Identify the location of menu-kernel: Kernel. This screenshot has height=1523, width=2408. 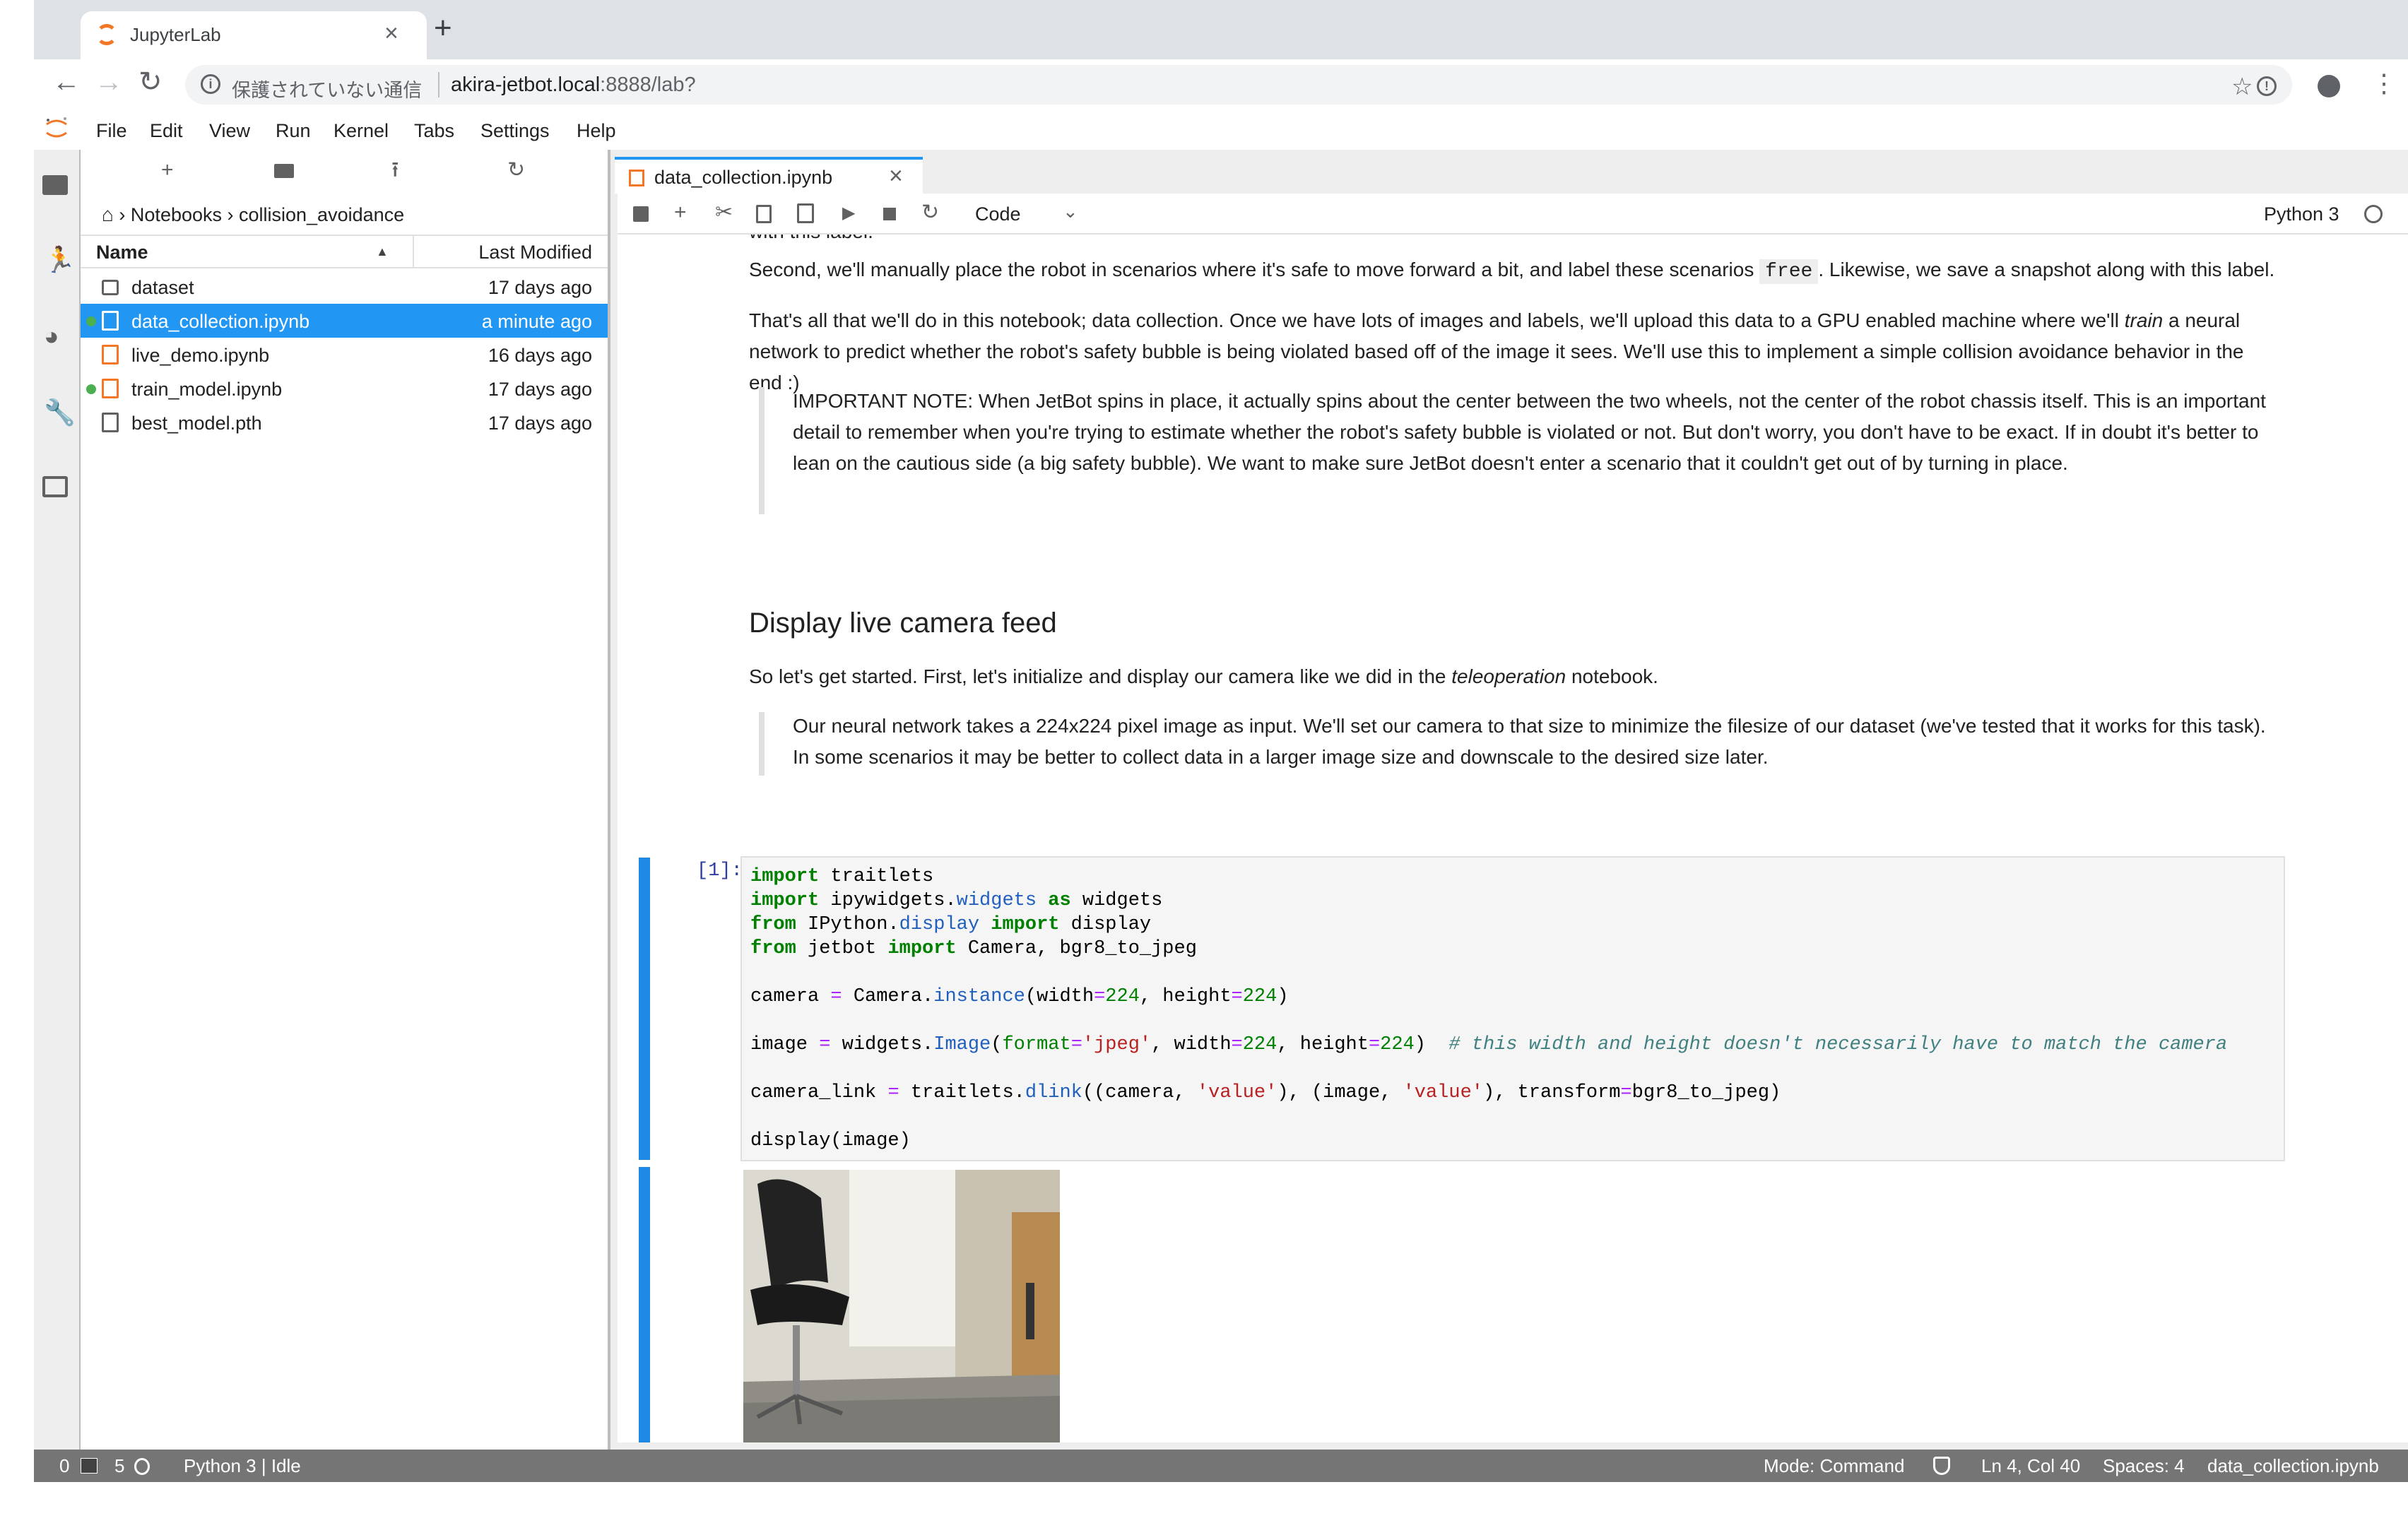
(361, 131).